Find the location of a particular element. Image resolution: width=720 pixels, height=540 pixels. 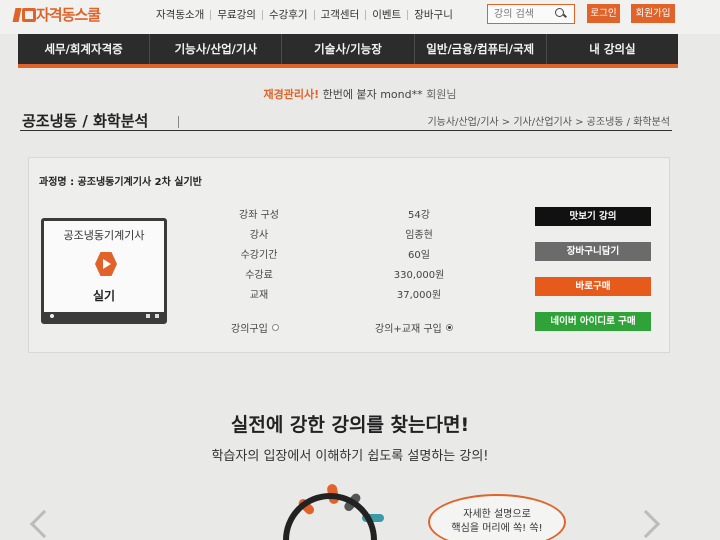

detail-value: 54강 is located at coordinates (419, 215).